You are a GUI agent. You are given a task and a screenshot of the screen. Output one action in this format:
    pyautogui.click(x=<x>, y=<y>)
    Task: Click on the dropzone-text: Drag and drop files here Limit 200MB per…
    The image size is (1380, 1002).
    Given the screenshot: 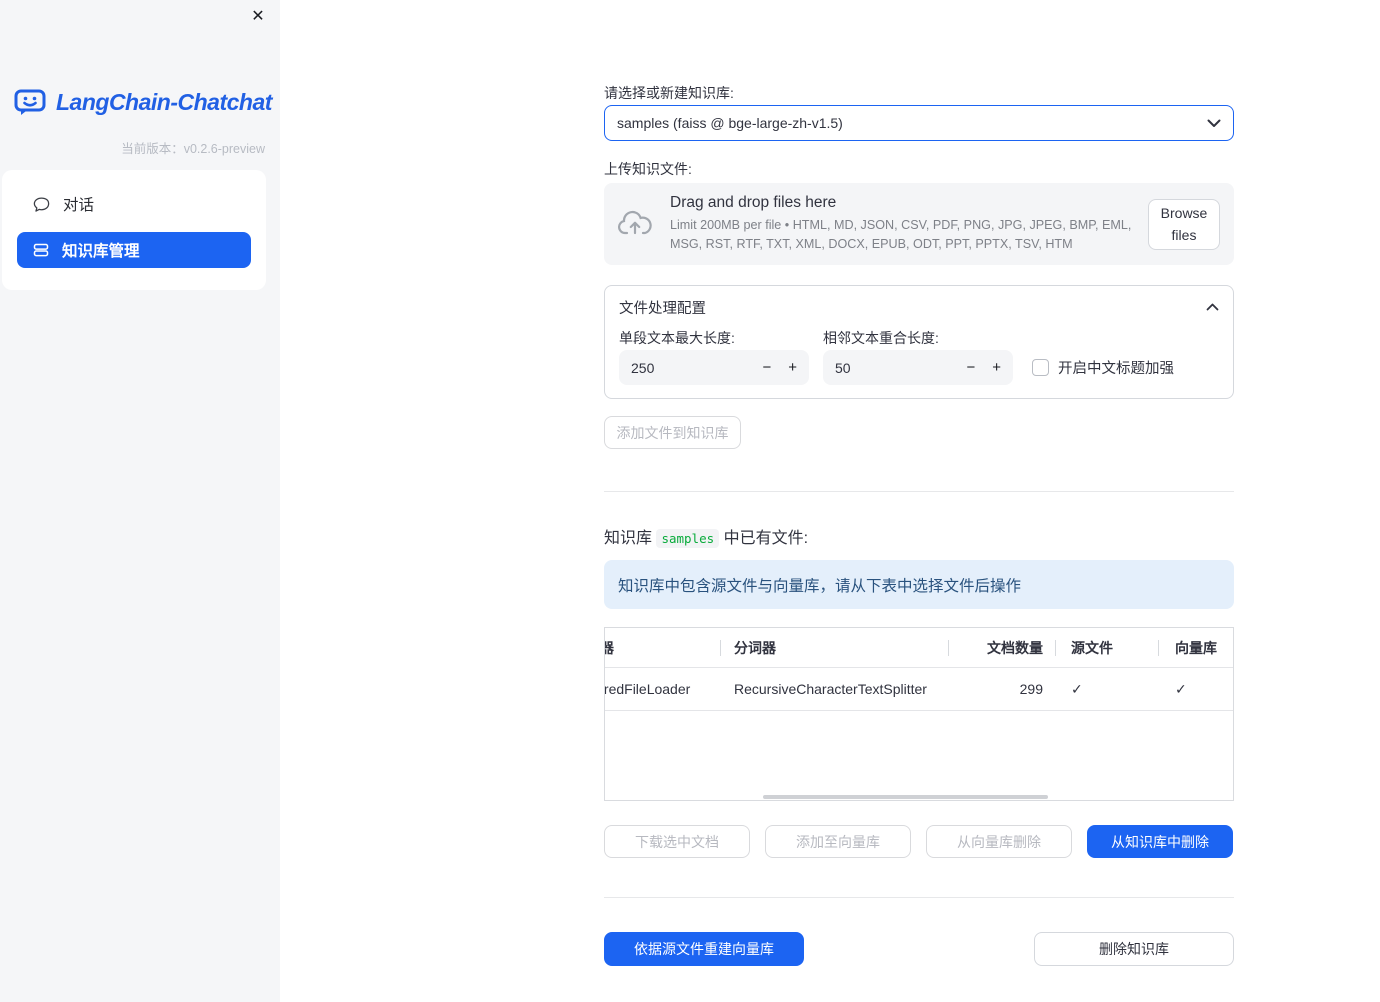 What is the action you would take?
    pyautogui.click(x=907, y=224)
    